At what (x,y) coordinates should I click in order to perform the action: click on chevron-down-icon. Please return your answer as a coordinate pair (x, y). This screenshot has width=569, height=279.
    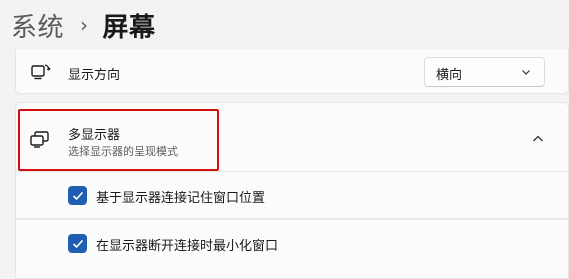
    Looking at the image, I should click on (526, 72).